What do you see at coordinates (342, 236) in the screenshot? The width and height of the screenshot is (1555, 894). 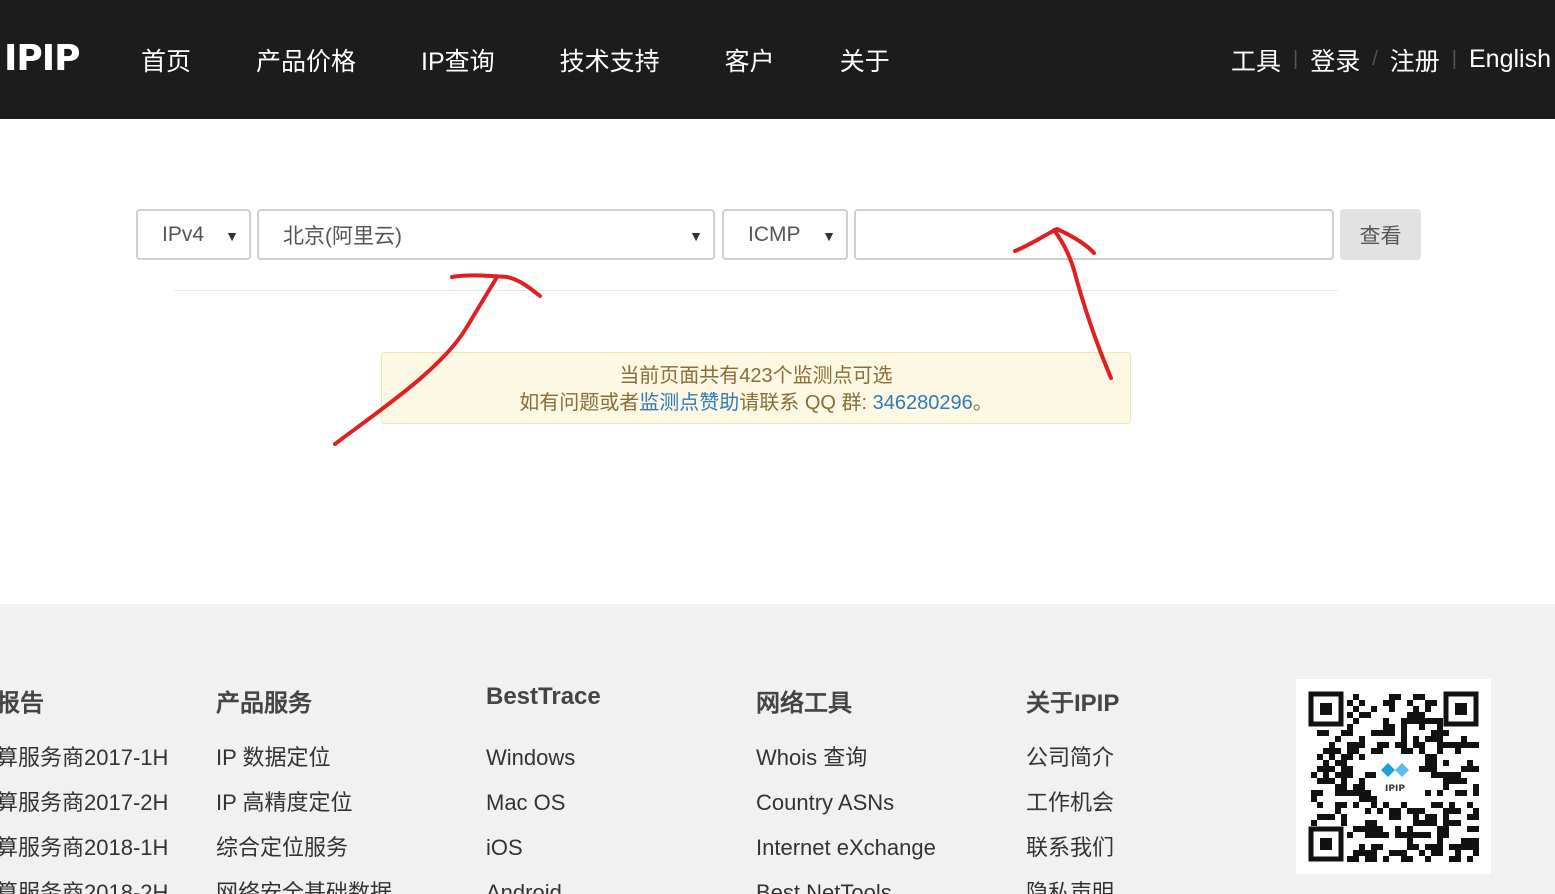 I see `node-value: 北京(阿里云)` at bounding box center [342, 236].